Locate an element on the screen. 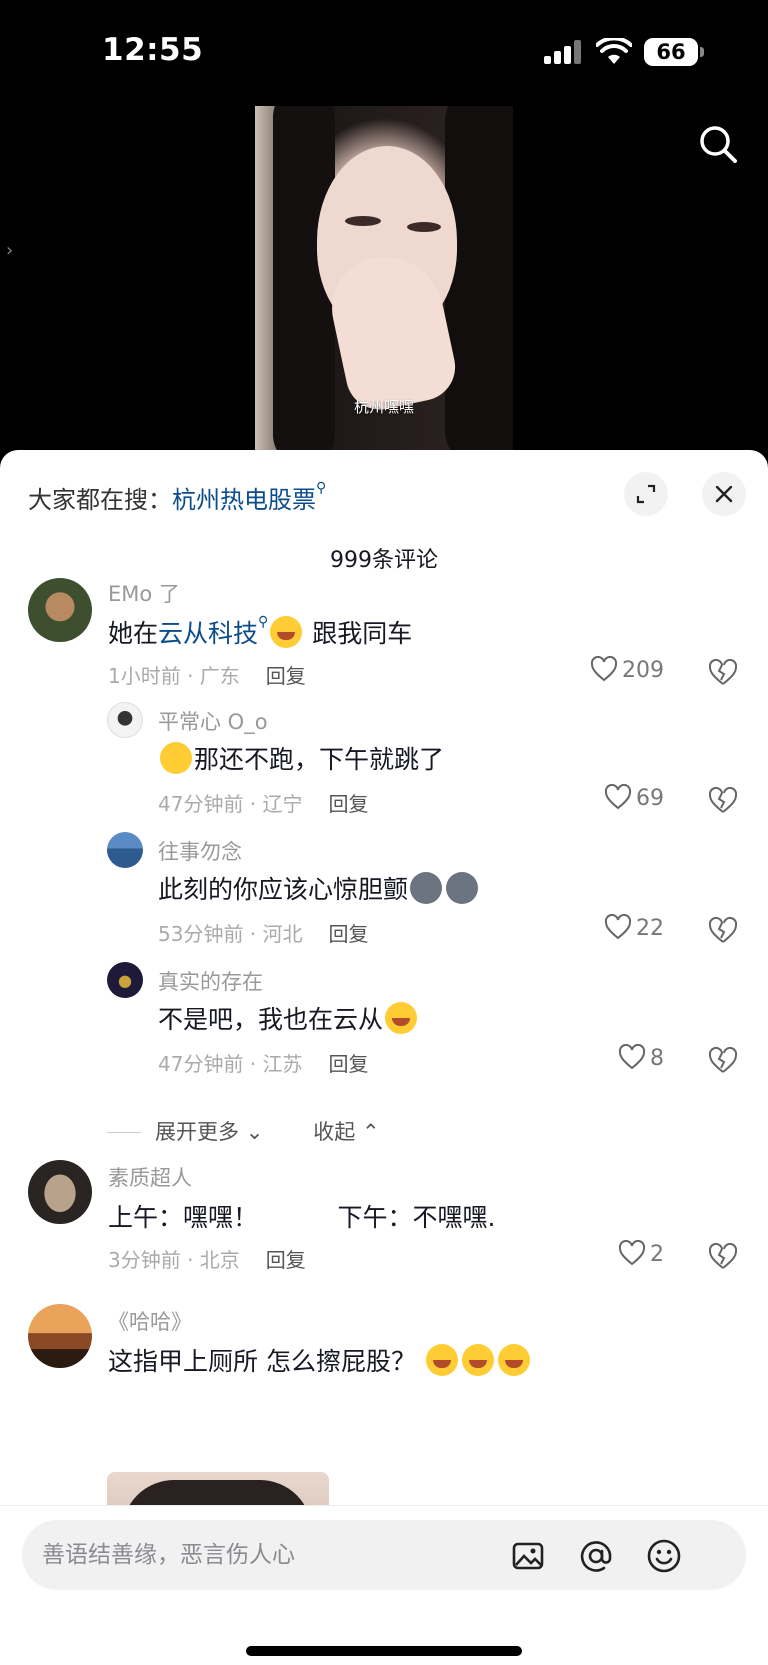  comment-meta: 53分钟前 · 河北 回复 is located at coordinates (263, 934).